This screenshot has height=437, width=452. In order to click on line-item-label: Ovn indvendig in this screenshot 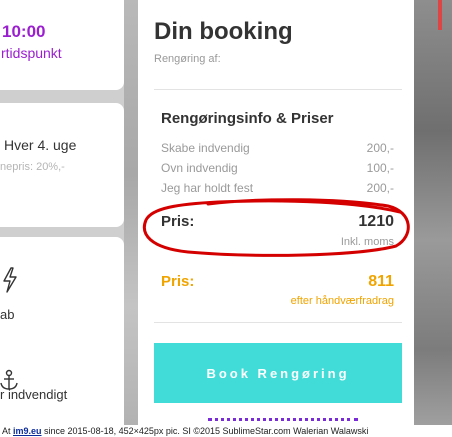, I will do `click(199, 168)`.